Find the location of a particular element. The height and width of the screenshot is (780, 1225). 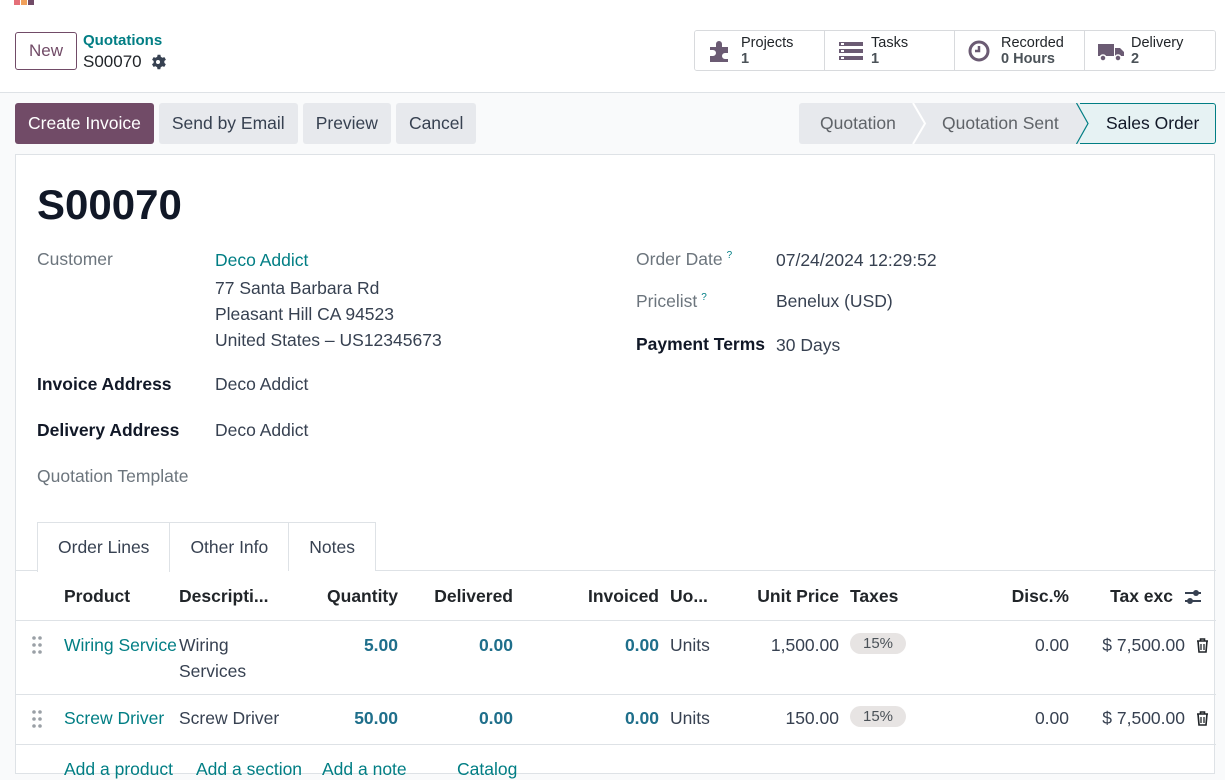

payment-terms-field: 30 Days is located at coordinates (808, 345).